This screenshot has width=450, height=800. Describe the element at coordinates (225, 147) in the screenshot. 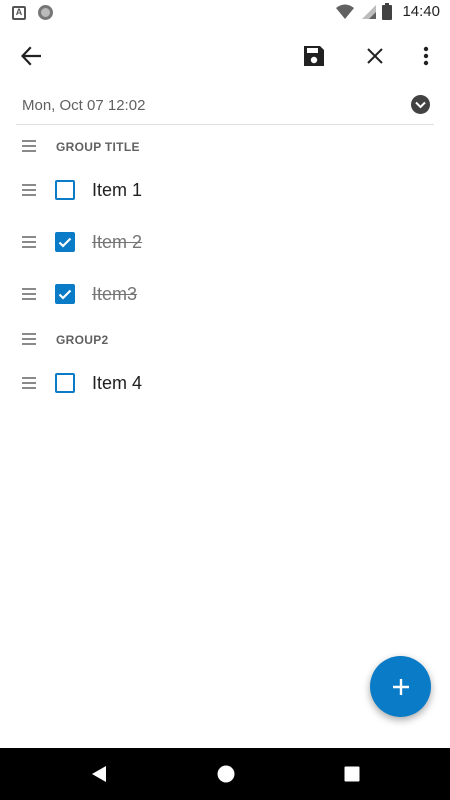

I see `group-row: GROUP TITLE` at that location.